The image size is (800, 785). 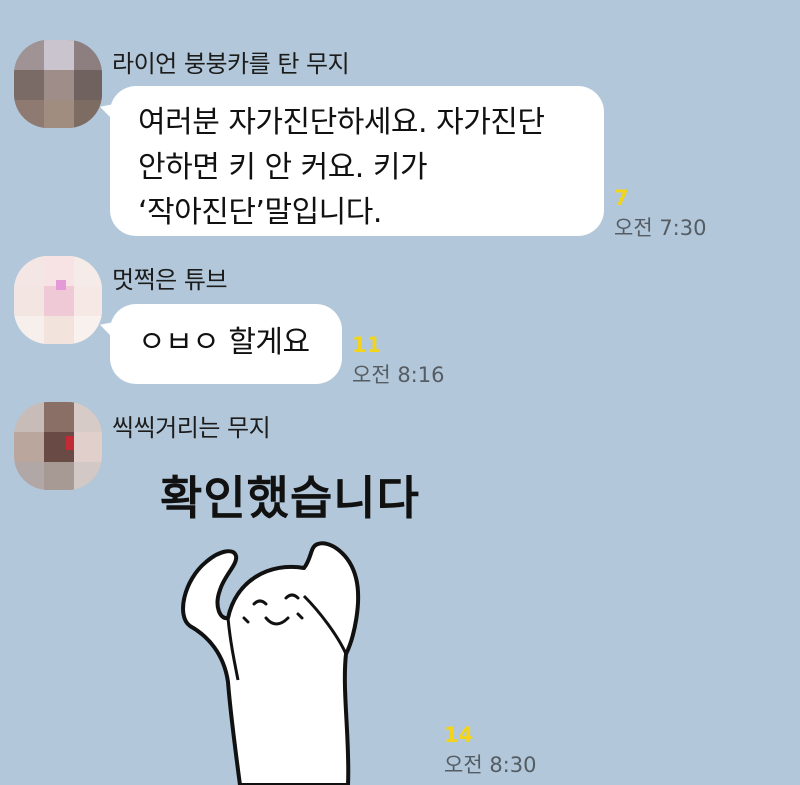 What do you see at coordinates (260, 212) in the screenshot?
I see `message-line: ‘작아진단’말입니다.` at bounding box center [260, 212].